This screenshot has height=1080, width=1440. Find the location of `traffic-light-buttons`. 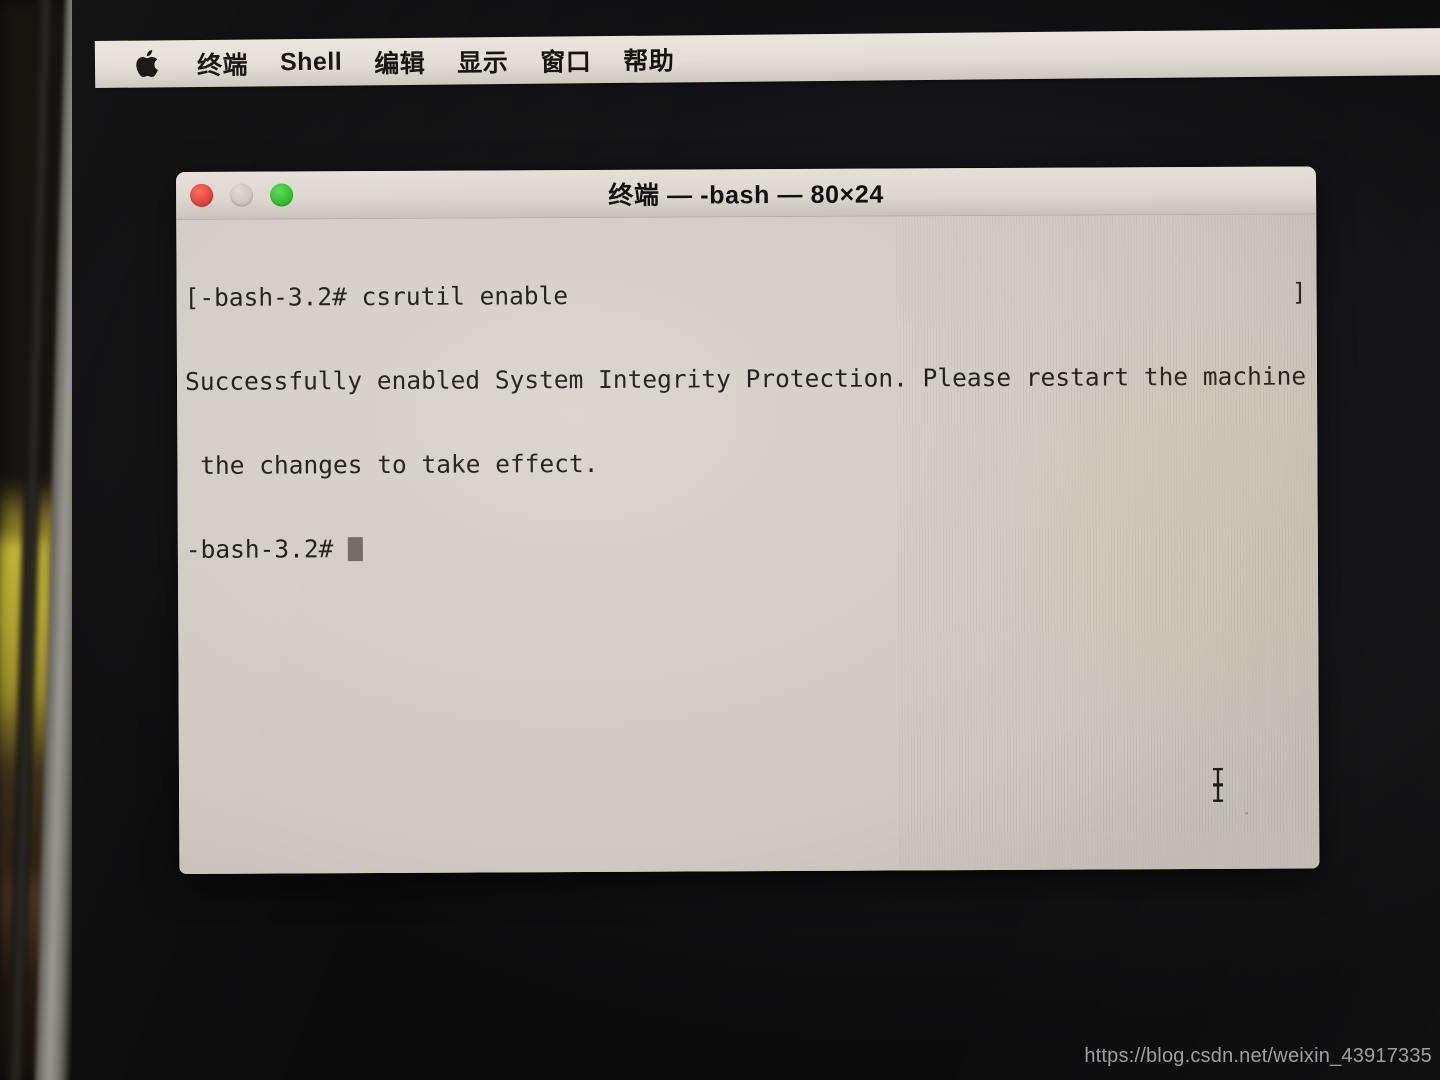

traffic-light-buttons is located at coordinates (242, 195).